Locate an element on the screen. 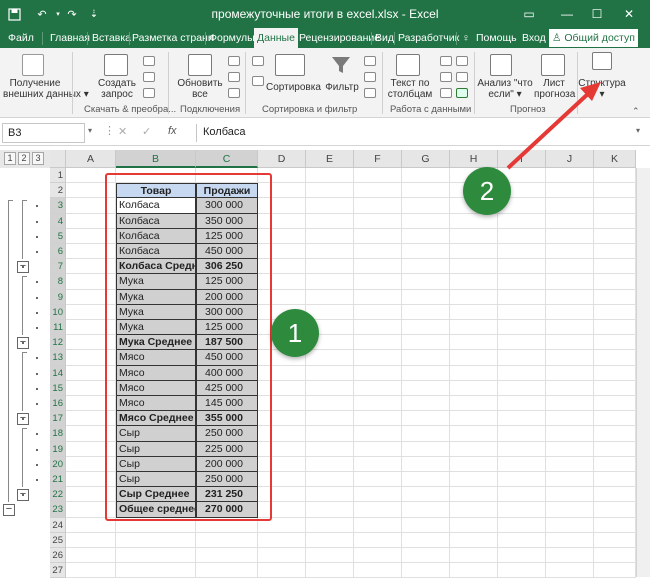  callout-badge-2: 2 is located at coordinates (487, 191).